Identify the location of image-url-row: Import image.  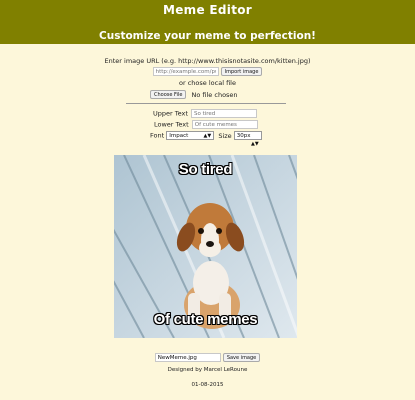
(207, 71).